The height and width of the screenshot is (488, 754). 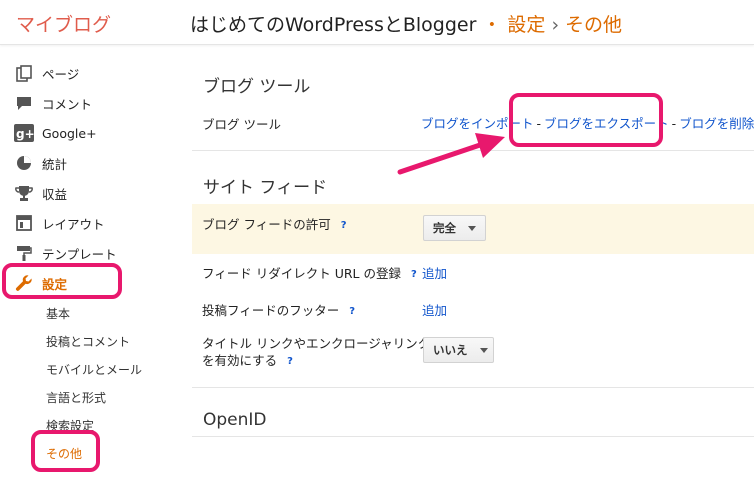 I want to click on feed-redirect-add-link: 追加, so click(x=434, y=272).